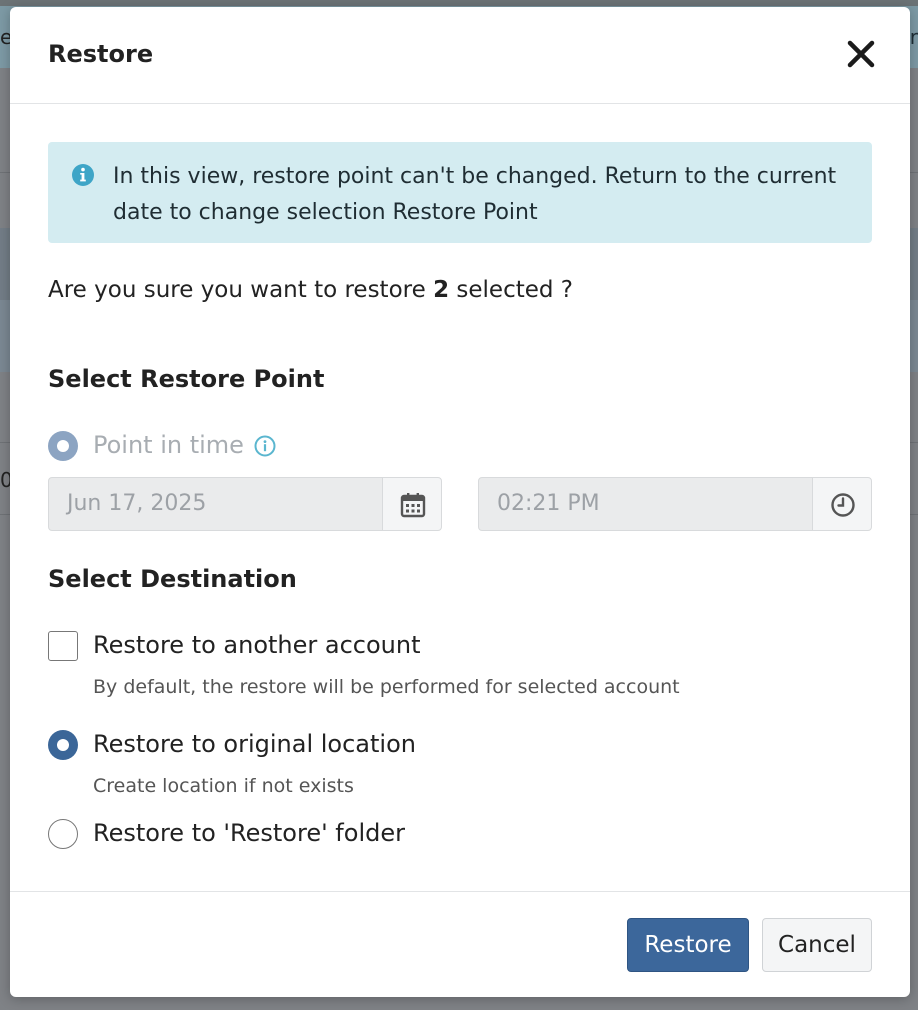 The height and width of the screenshot is (1010, 918). I want to click on time-input: 02:21 PM, so click(645, 504).